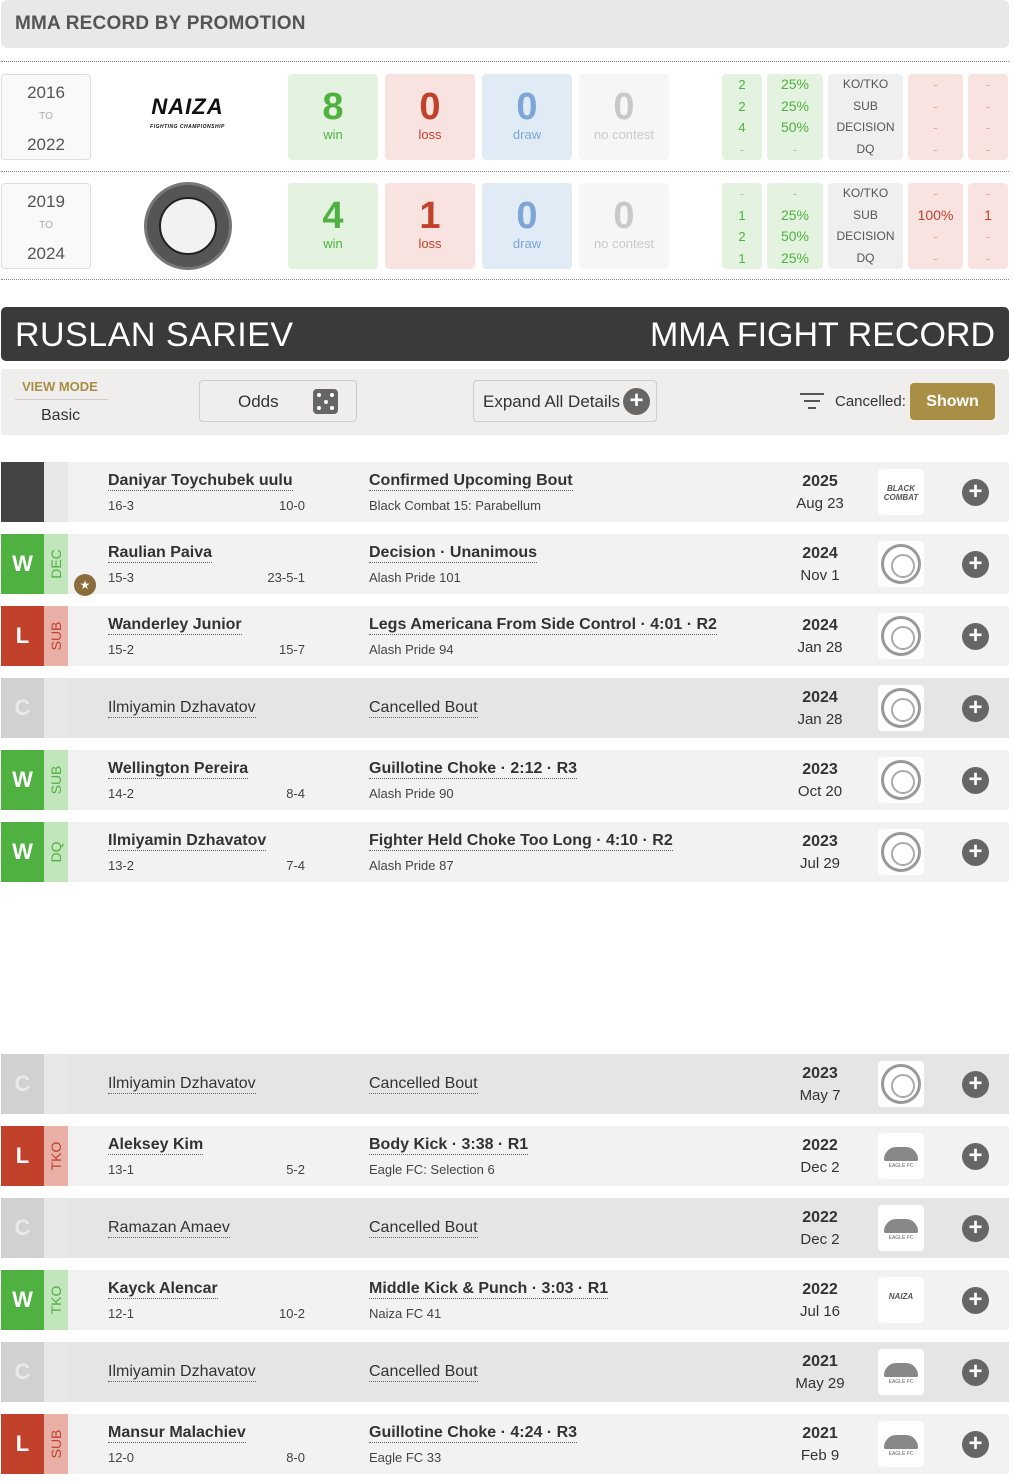  I want to click on opponent-link: Raulian Paiva, so click(160, 553).